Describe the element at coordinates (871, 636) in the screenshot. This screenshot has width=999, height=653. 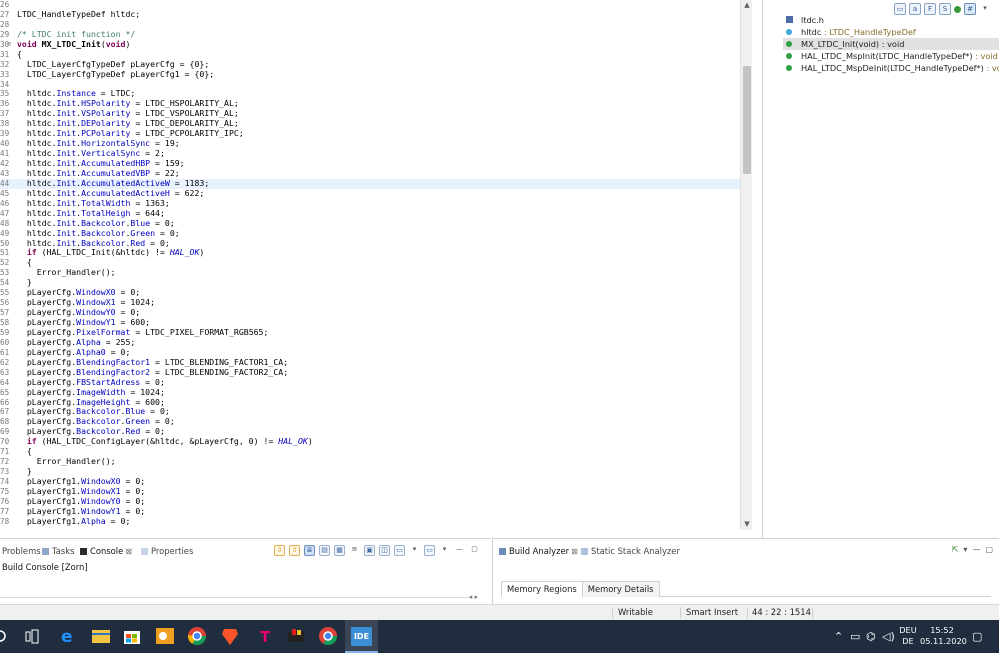
I see `network-icon: ⌬` at that location.